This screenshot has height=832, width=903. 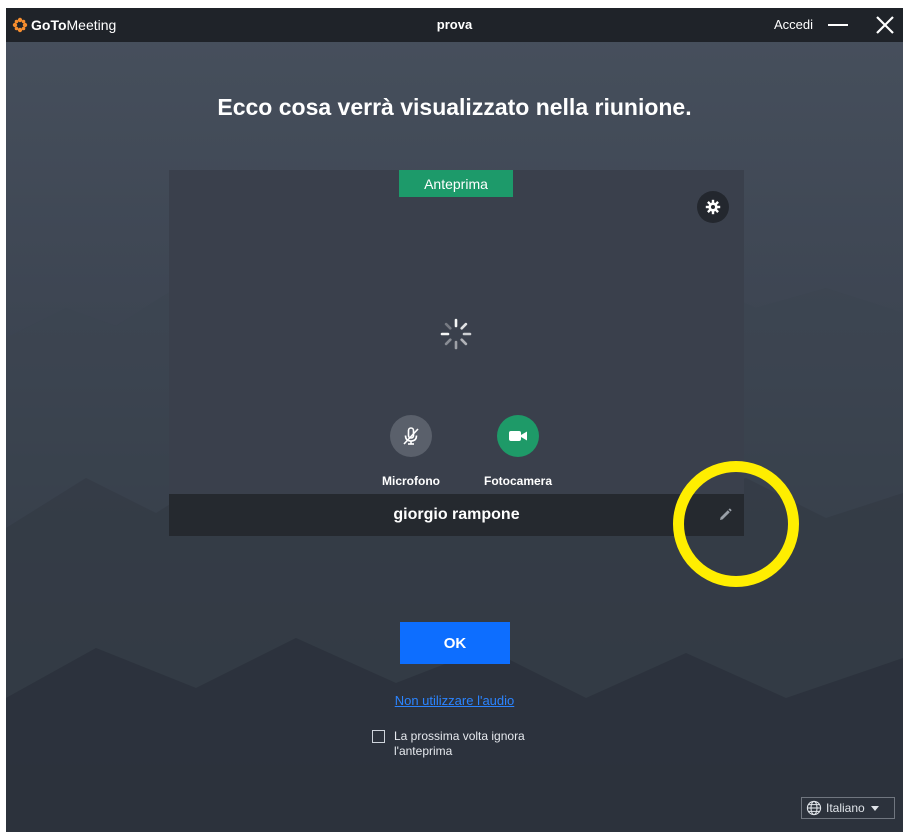 I want to click on video-camera-icon, so click(x=518, y=436).